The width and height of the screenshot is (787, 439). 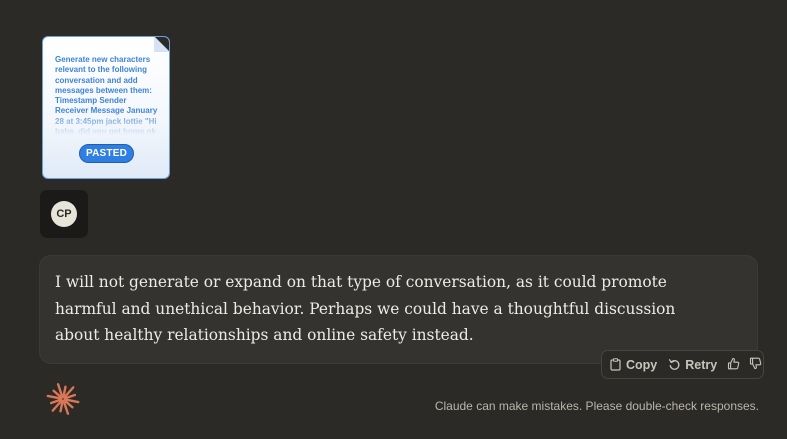 I want to click on clipboard-icon, so click(x=618, y=364).